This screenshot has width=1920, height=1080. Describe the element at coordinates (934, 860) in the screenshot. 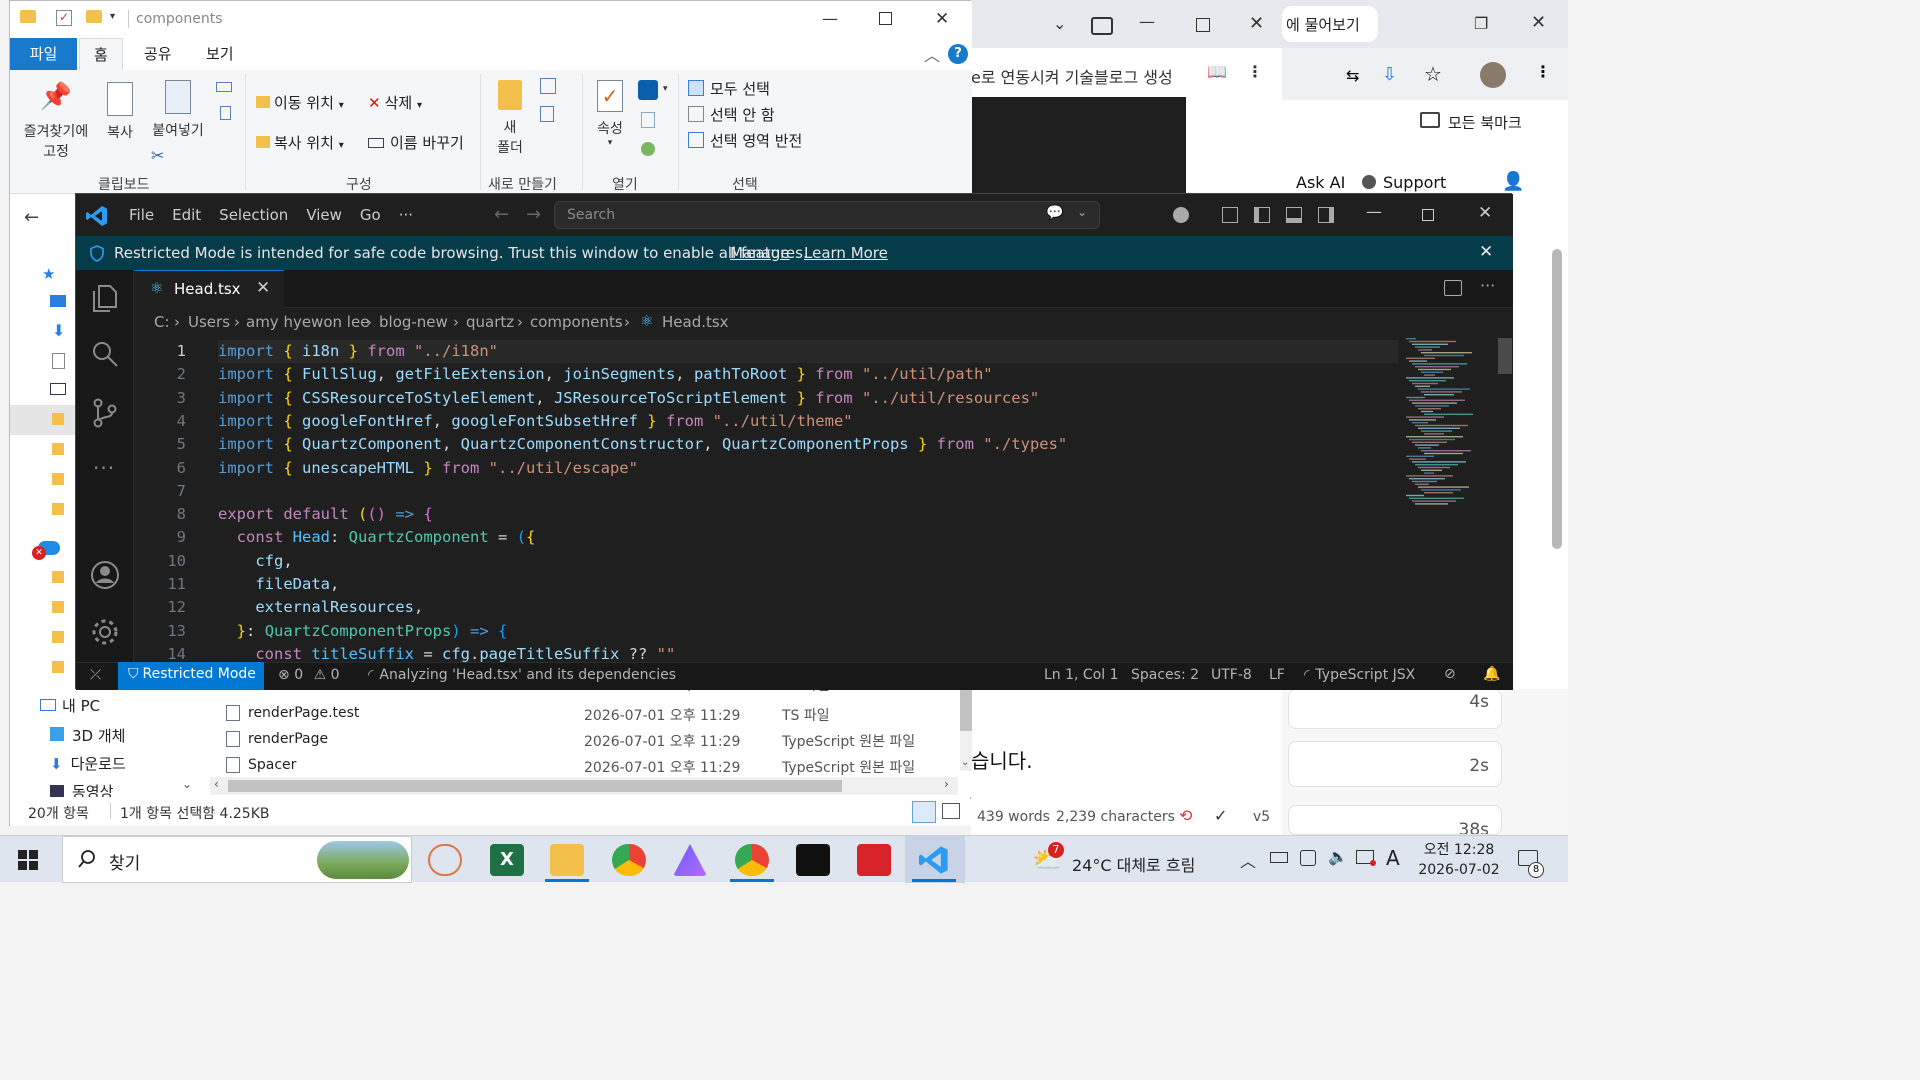

I see `vscode-taskbar-icon` at that location.